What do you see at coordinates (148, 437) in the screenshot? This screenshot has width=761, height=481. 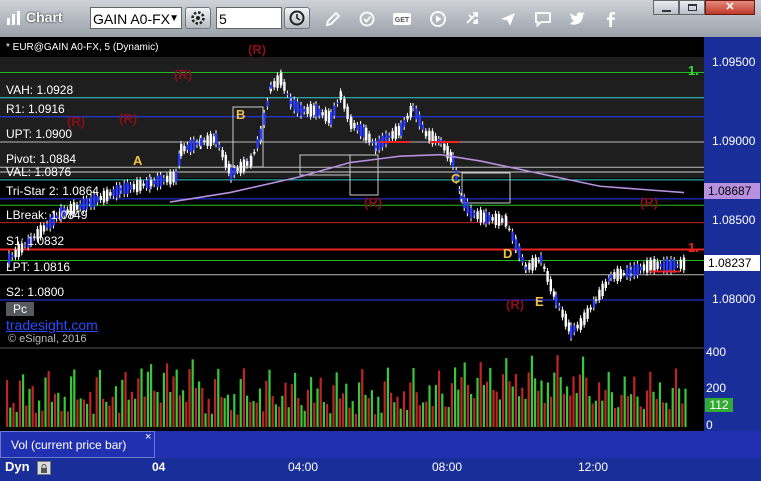 I see `volume-close-icon: ×` at bounding box center [148, 437].